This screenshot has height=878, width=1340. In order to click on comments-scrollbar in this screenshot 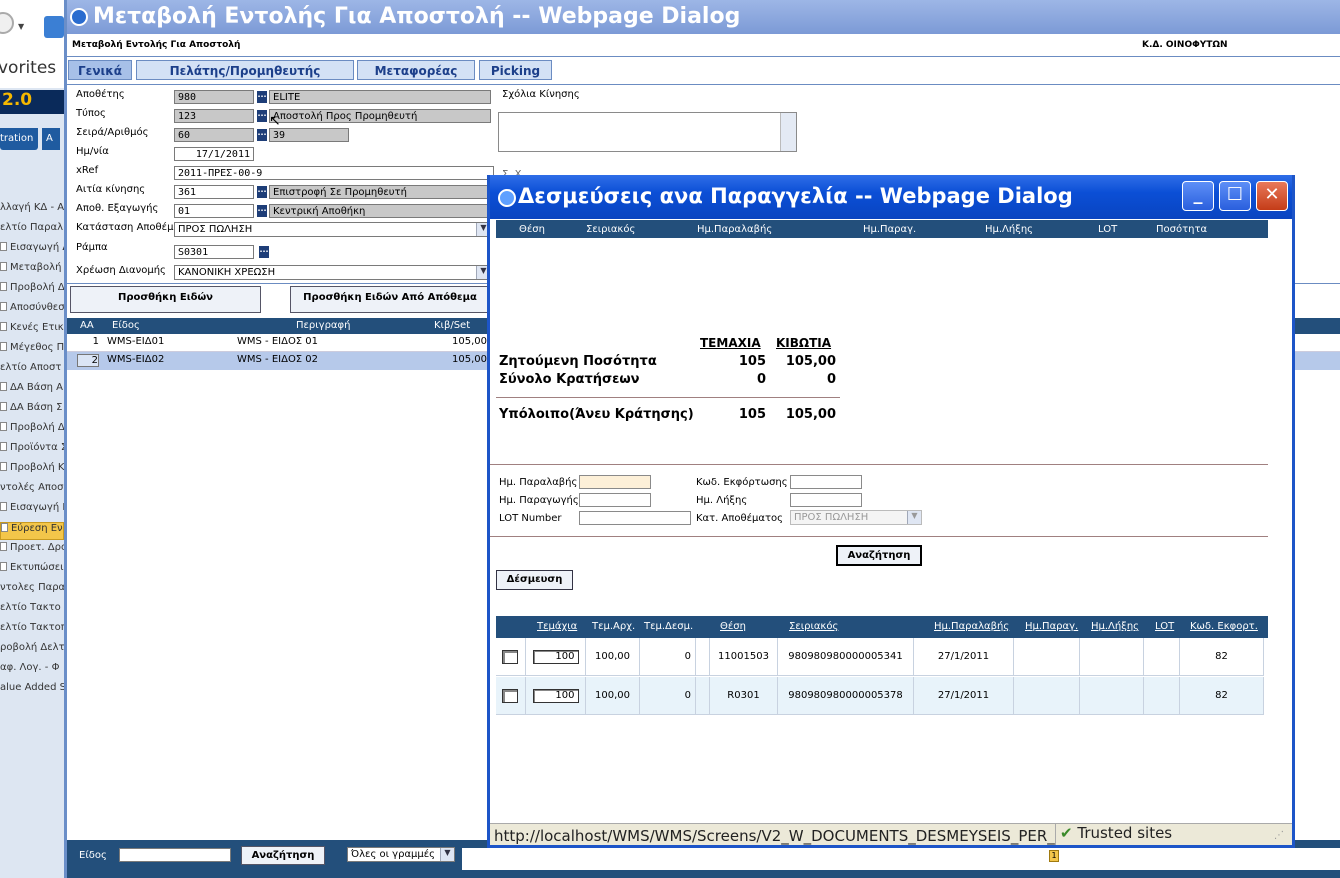, I will do `click(788, 132)`.